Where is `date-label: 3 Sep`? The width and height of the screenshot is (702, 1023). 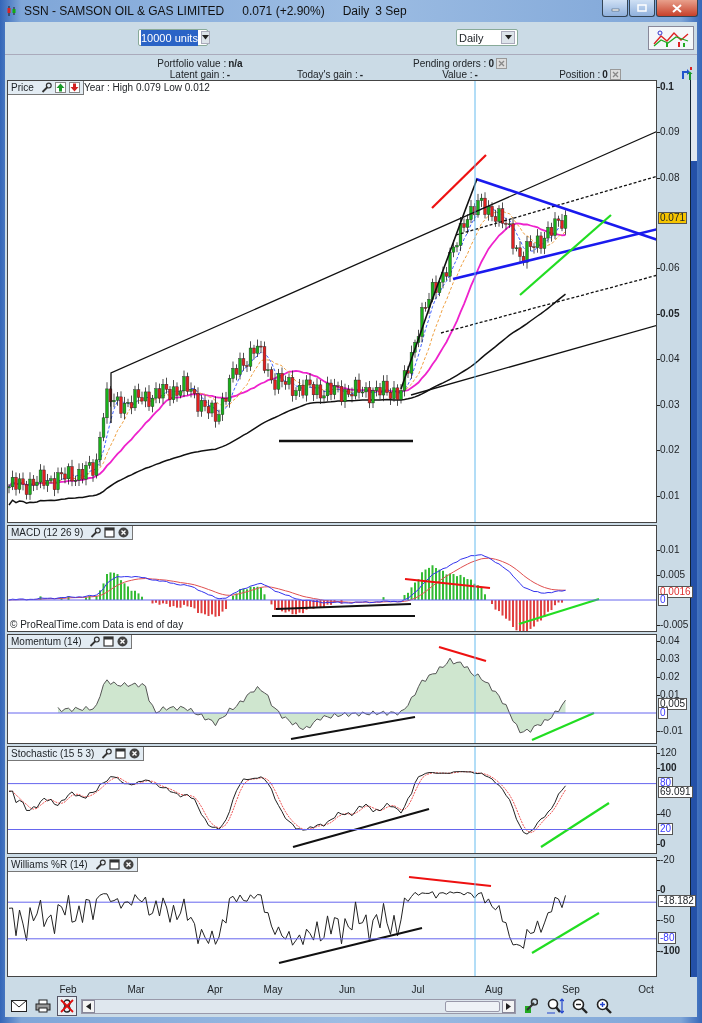 date-label: 3 Sep is located at coordinates (391, 11).